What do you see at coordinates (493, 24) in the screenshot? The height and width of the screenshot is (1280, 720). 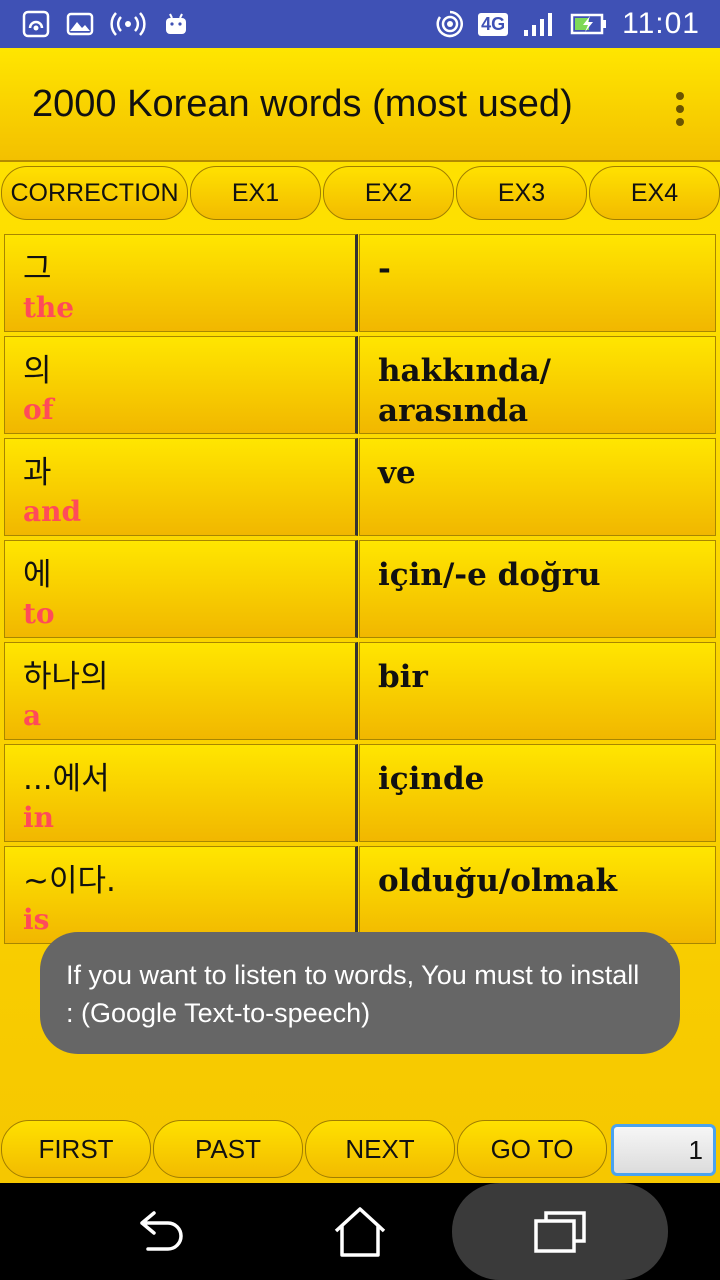 I see `network-4g-icon: 4G` at bounding box center [493, 24].